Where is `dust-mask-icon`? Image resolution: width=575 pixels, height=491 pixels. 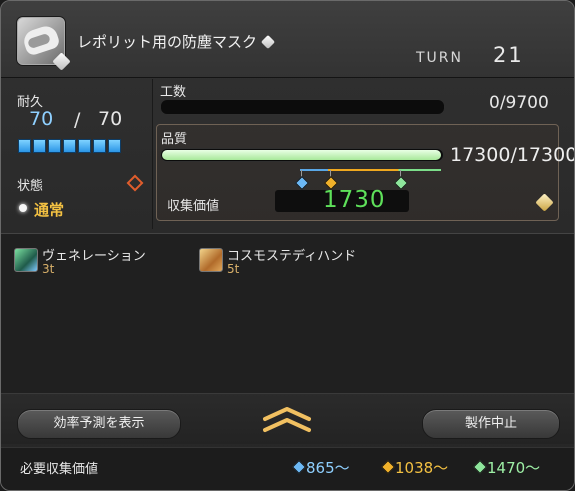
dust-mask-icon is located at coordinates (44, 44).